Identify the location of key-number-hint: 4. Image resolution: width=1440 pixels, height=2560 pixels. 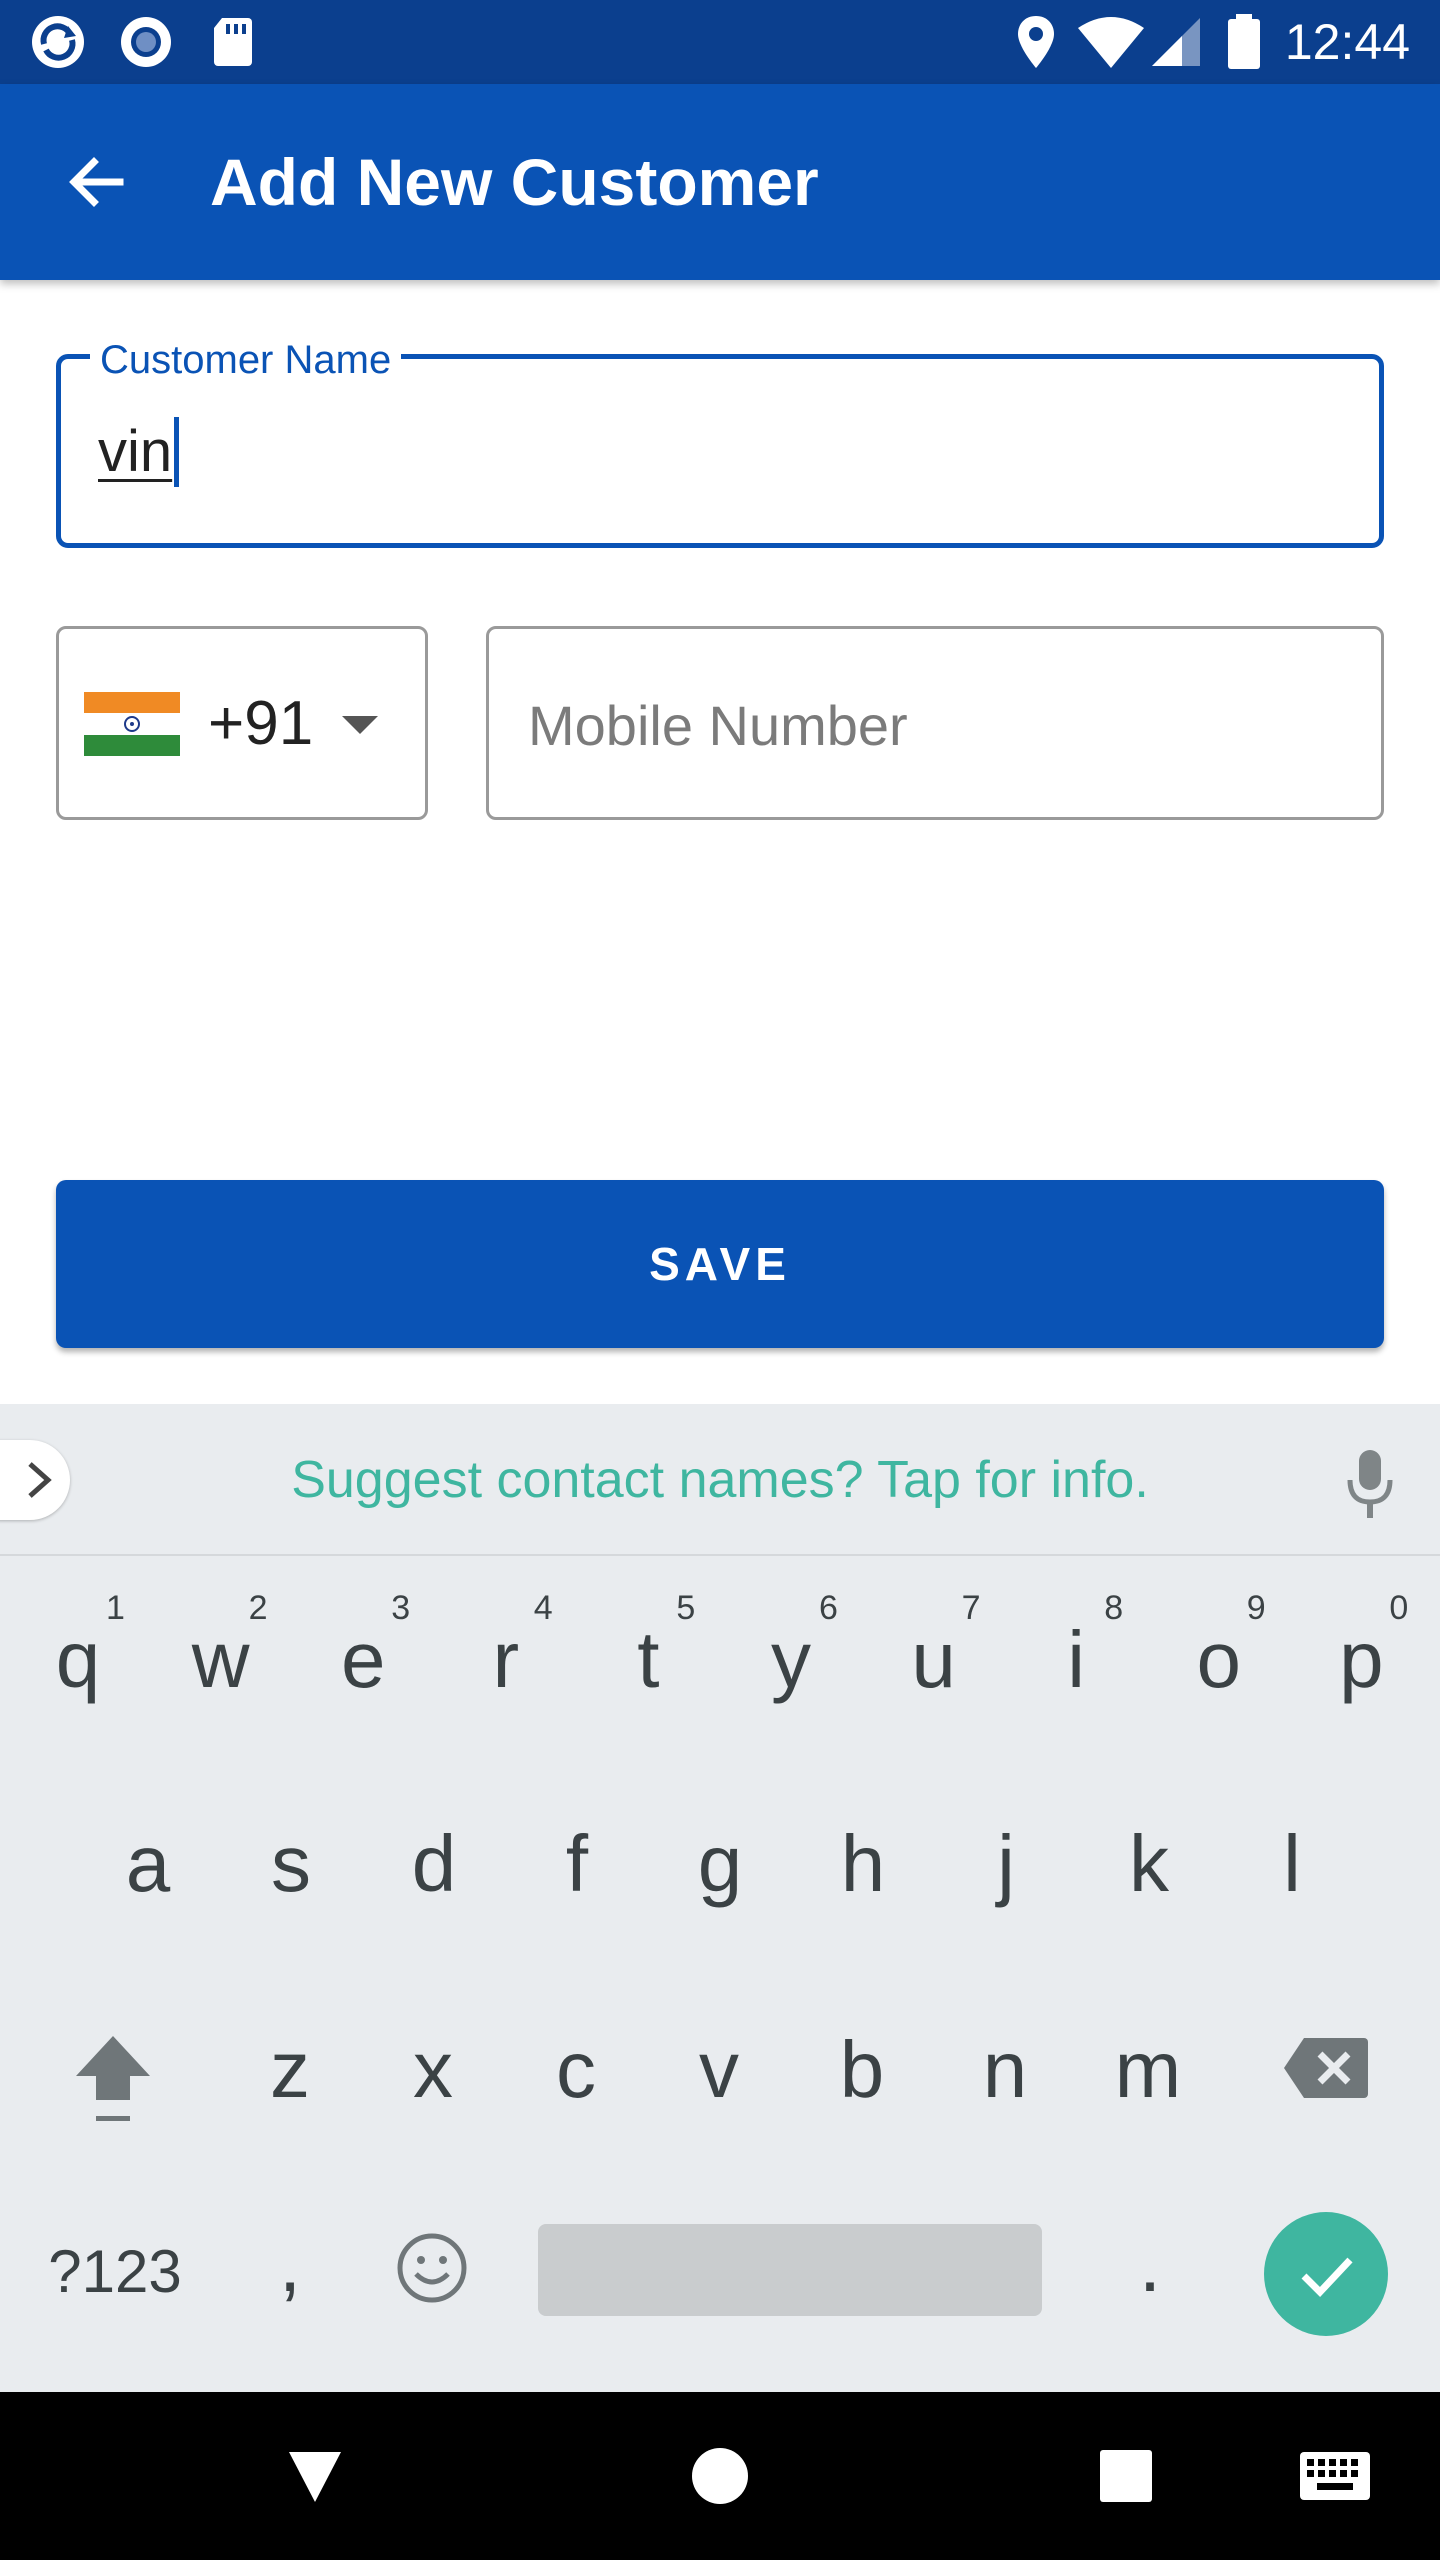
(543, 1608).